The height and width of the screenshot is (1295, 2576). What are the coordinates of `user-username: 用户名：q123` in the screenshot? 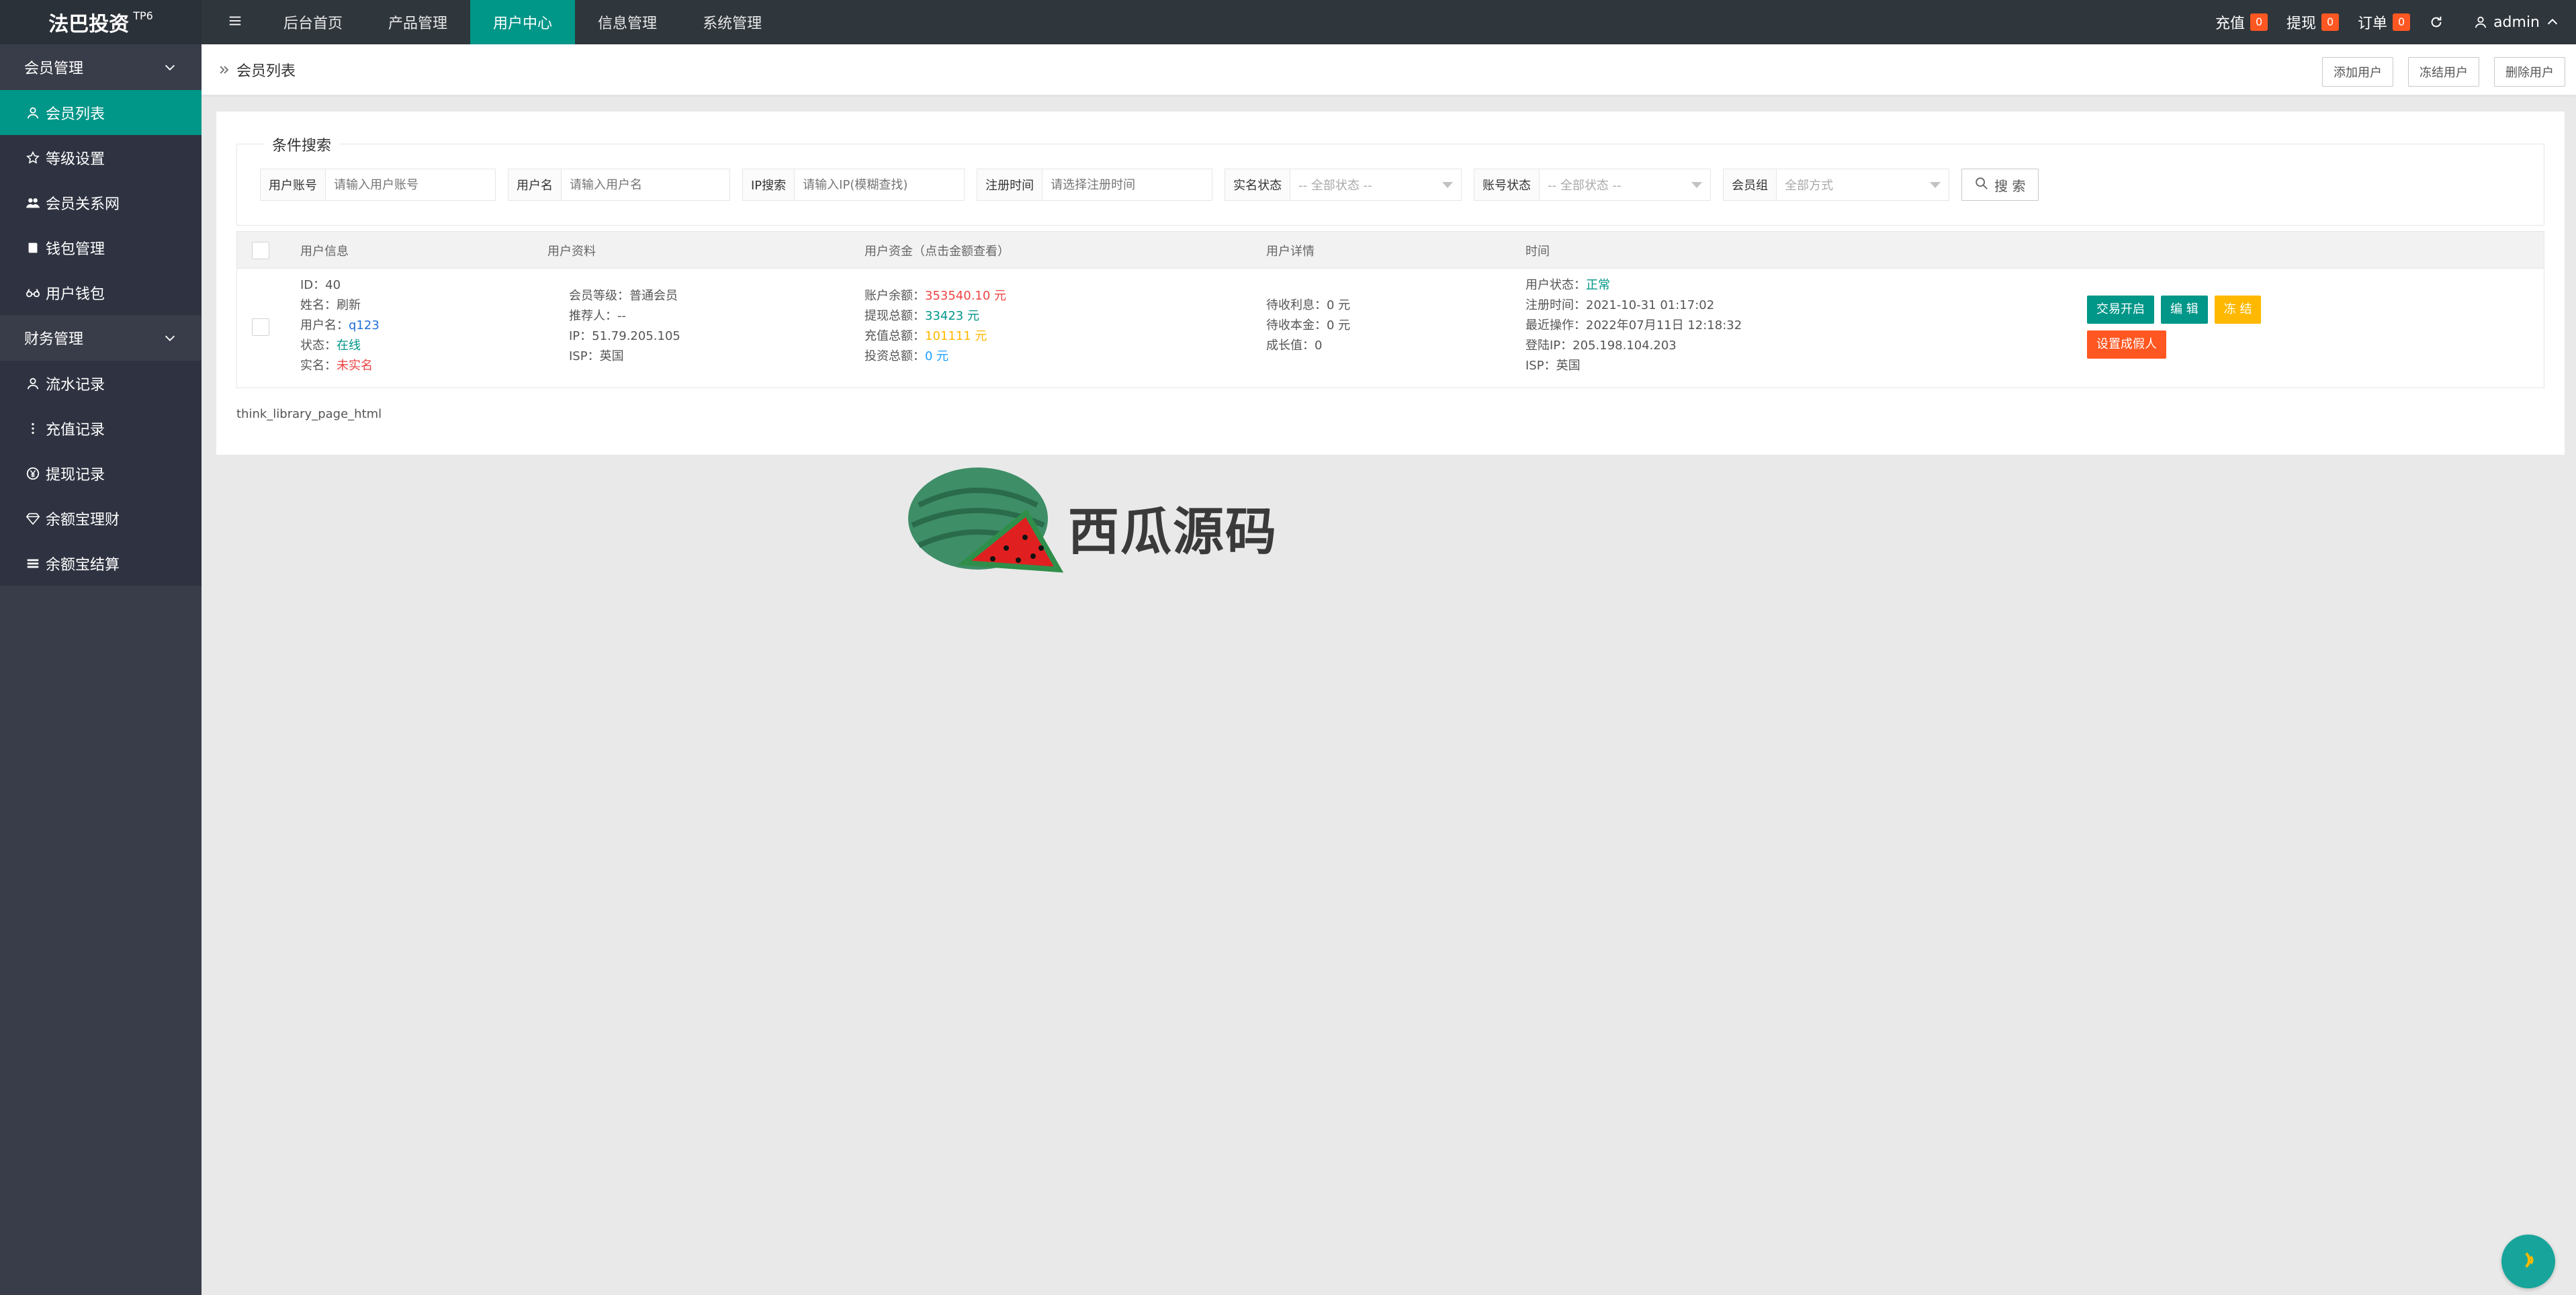 It's located at (340, 326).